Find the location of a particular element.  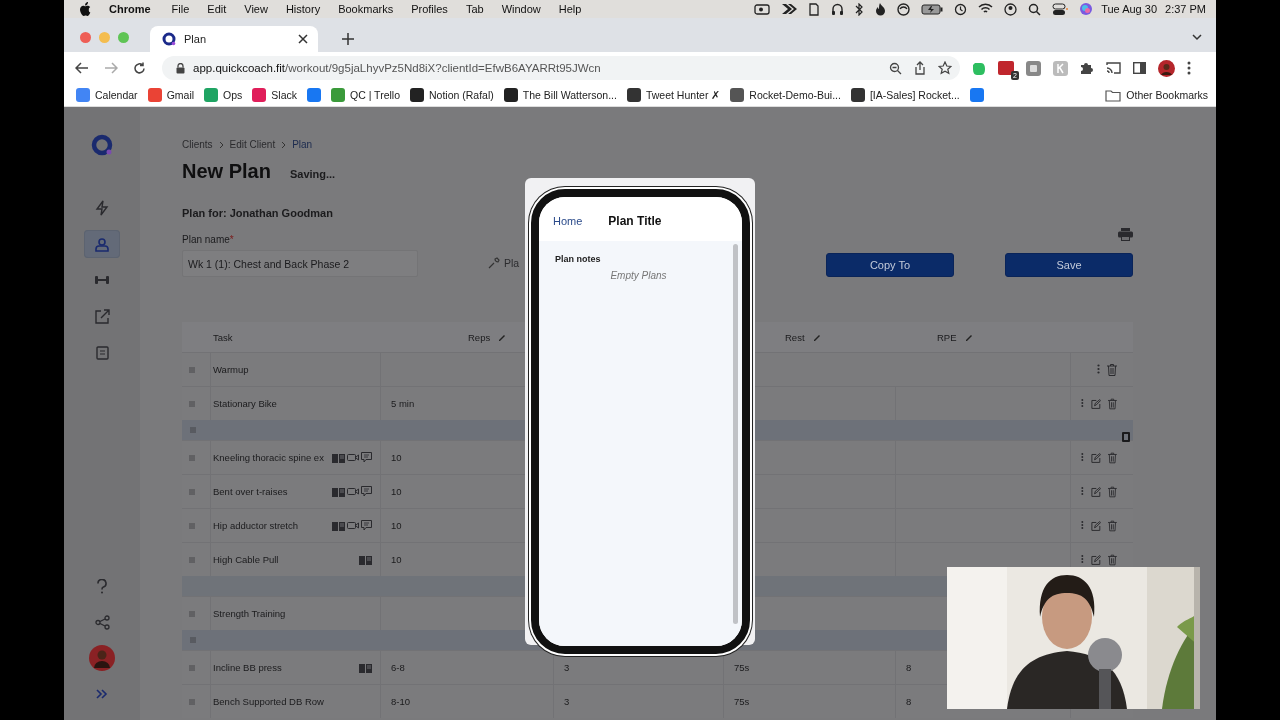

action-button: Copy To is located at coordinates (890, 265).